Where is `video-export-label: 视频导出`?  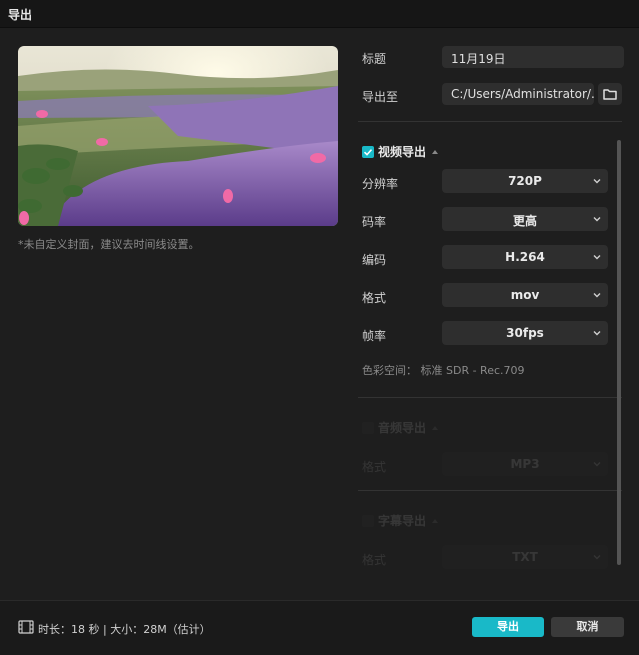 video-export-label: 视频导出 is located at coordinates (402, 152).